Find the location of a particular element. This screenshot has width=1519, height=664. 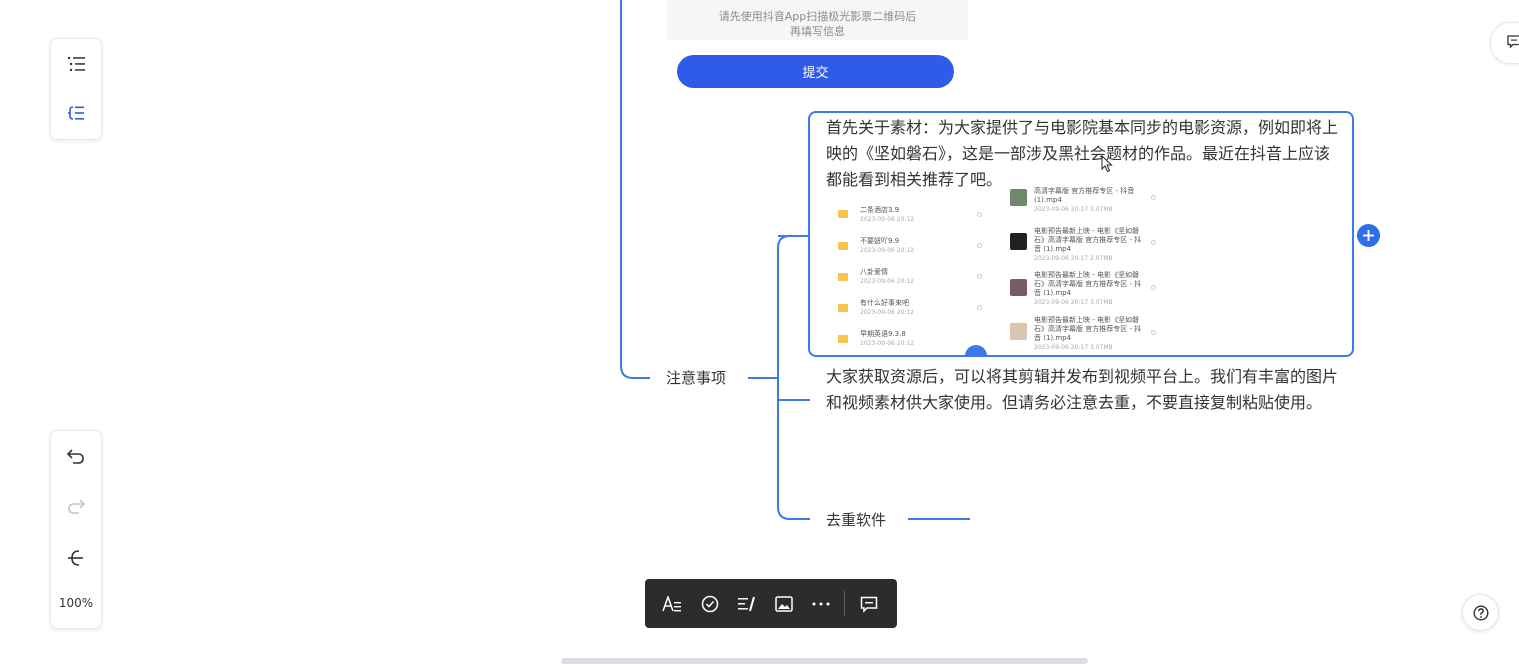

list-item: 八卦爱情 2023-09-06 20:12 is located at coordinates (887, 277).